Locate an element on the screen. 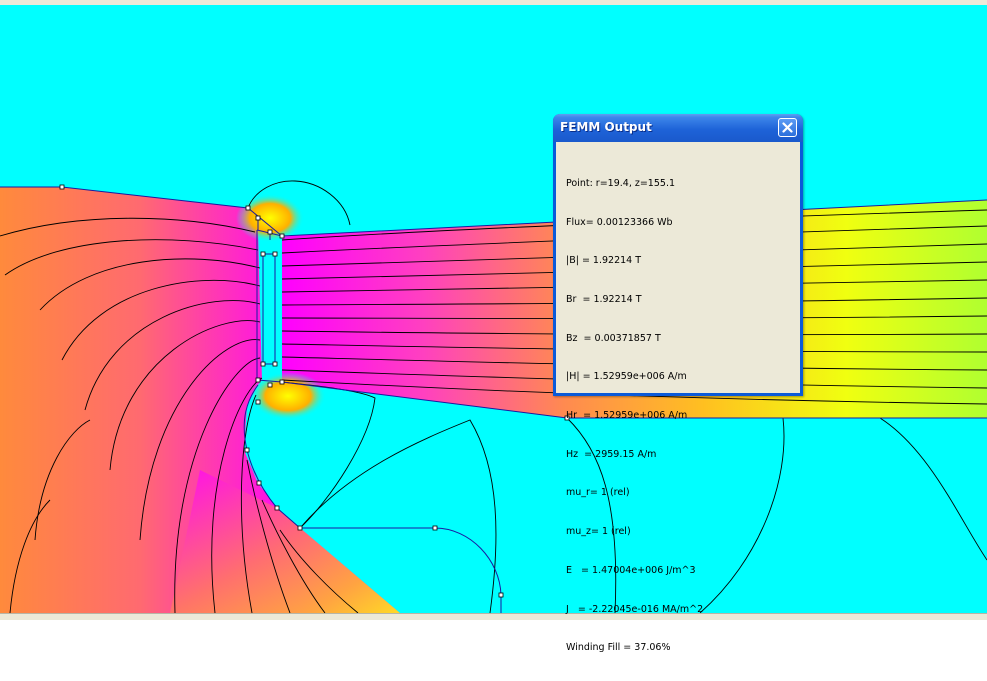 This screenshot has width=987, height=681. readout-line-hz: Hz = 2959.15 A/m is located at coordinates (611, 454).